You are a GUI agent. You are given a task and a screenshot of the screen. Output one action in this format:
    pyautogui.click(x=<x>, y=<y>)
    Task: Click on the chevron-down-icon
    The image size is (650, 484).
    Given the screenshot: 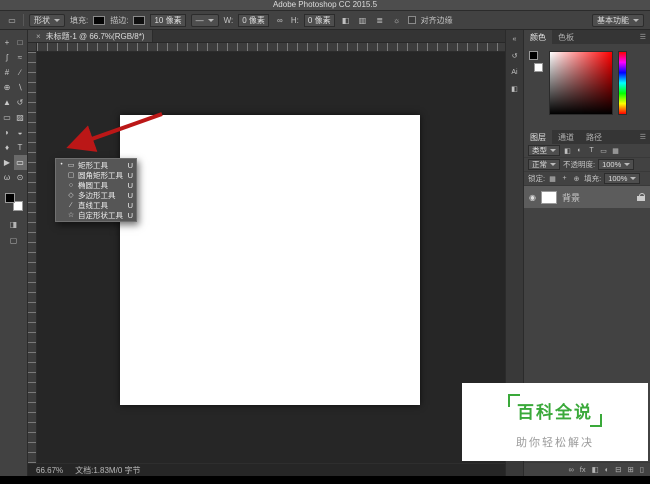 What is the action you would take?
    pyautogui.click(x=627, y=164)
    